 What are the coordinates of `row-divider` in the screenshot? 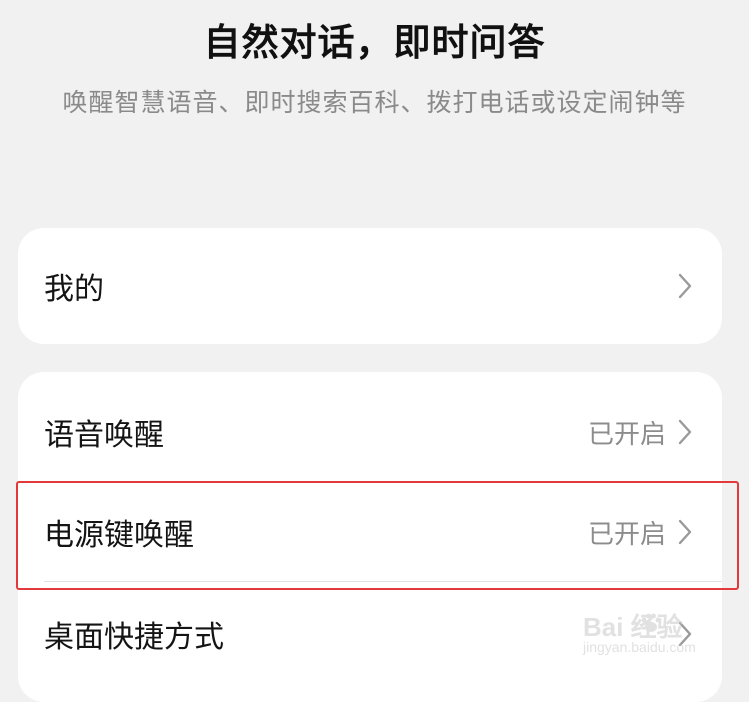 It's located at (383, 581).